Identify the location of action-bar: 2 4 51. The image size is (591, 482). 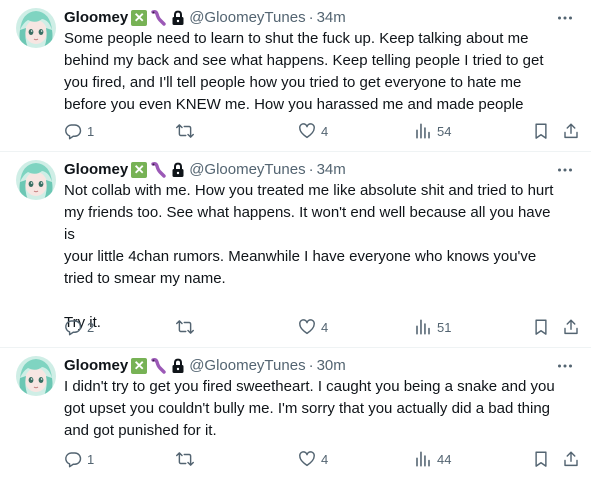
(321, 327).